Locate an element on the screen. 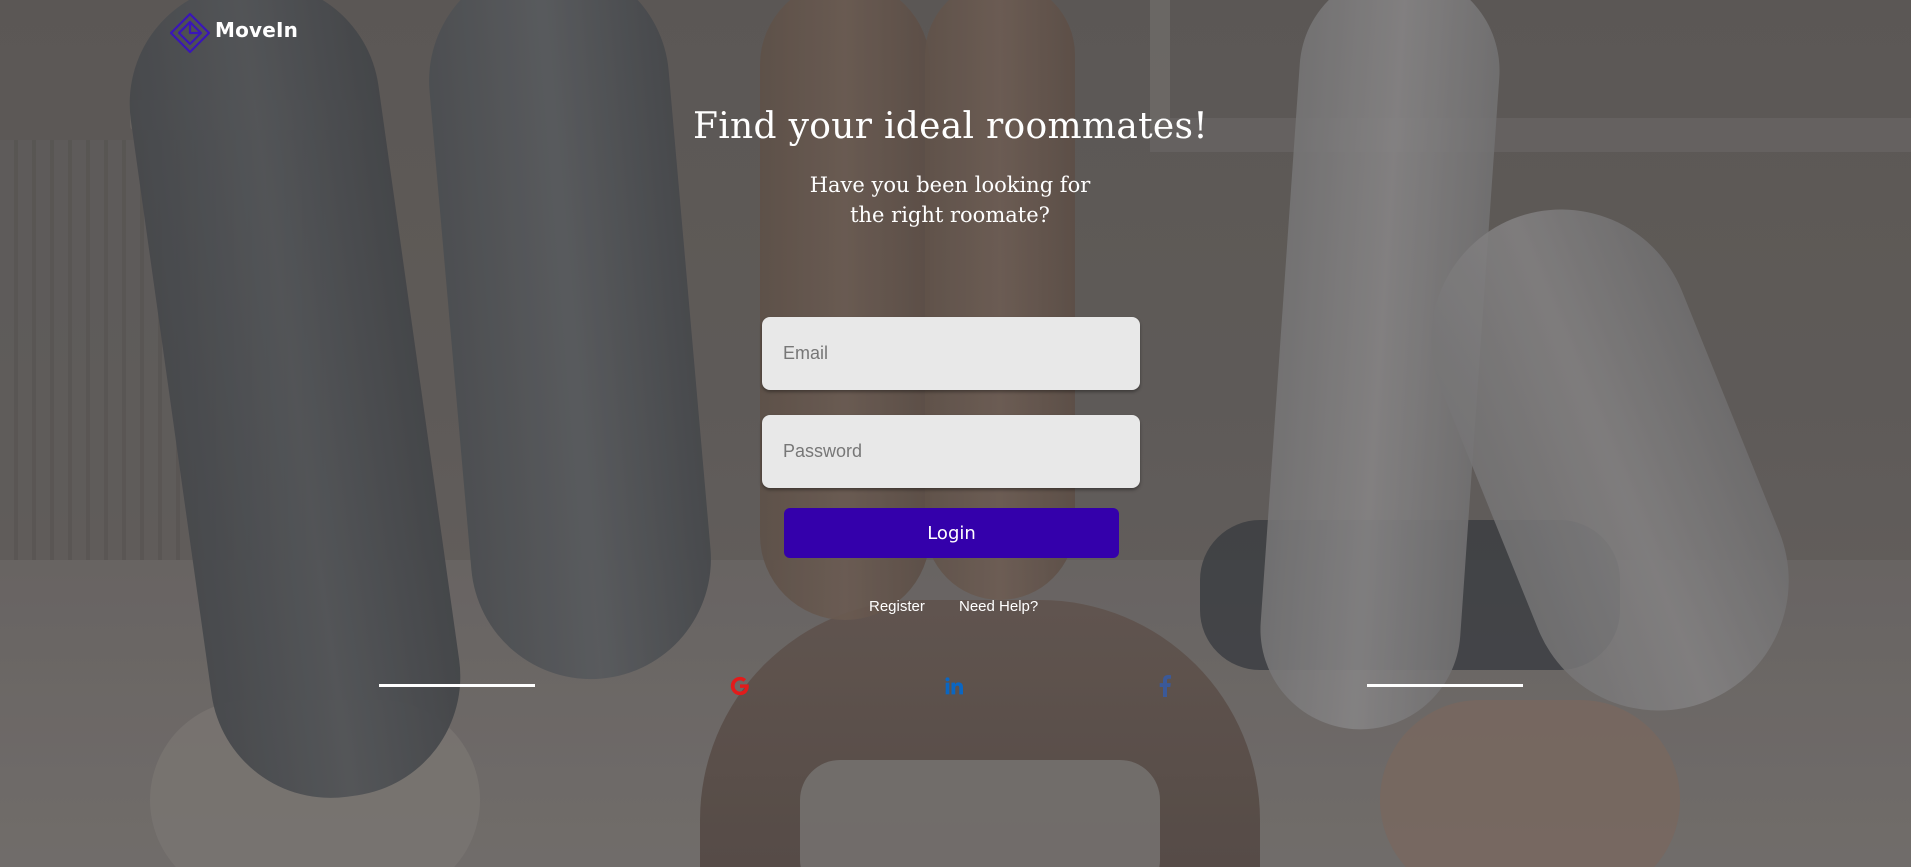 This screenshot has width=1911, height=867. google-login-button is located at coordinates (740, 686).